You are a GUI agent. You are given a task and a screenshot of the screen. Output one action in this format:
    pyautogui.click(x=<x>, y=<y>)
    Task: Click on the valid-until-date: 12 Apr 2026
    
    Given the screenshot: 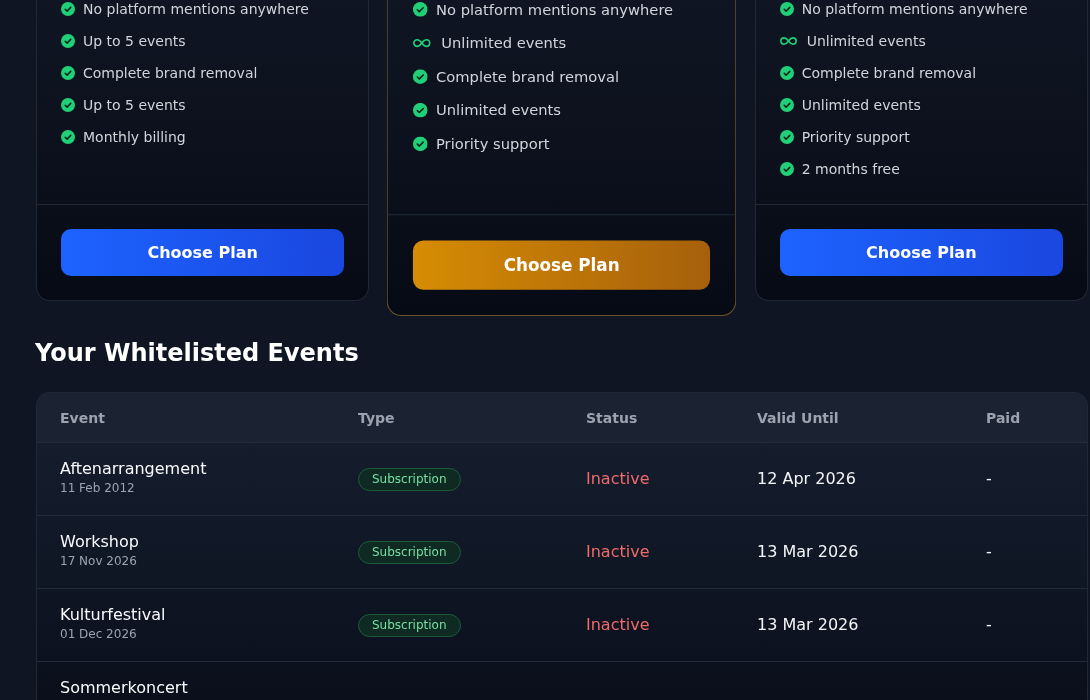 What is the action you would take?
    pyautogui.click(x=806, y=479)
    